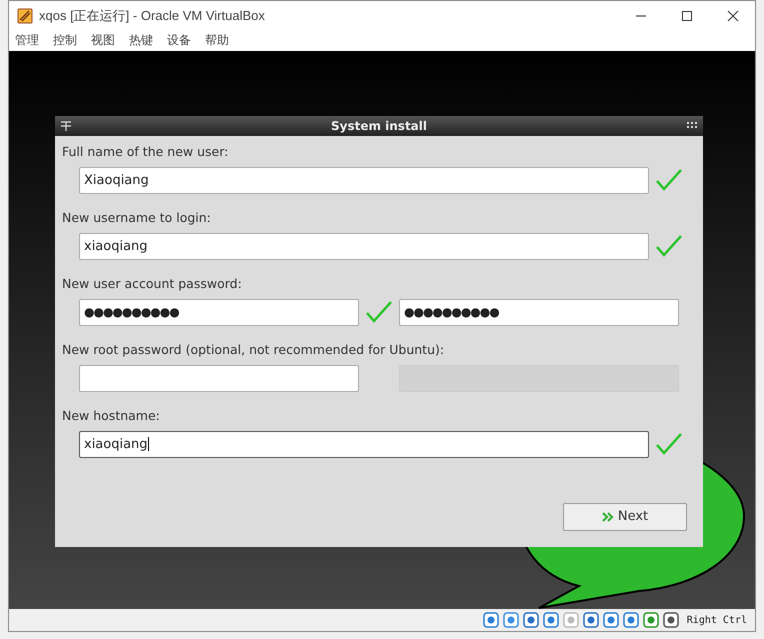  I want to click on pin-icon, so click(66, 125).